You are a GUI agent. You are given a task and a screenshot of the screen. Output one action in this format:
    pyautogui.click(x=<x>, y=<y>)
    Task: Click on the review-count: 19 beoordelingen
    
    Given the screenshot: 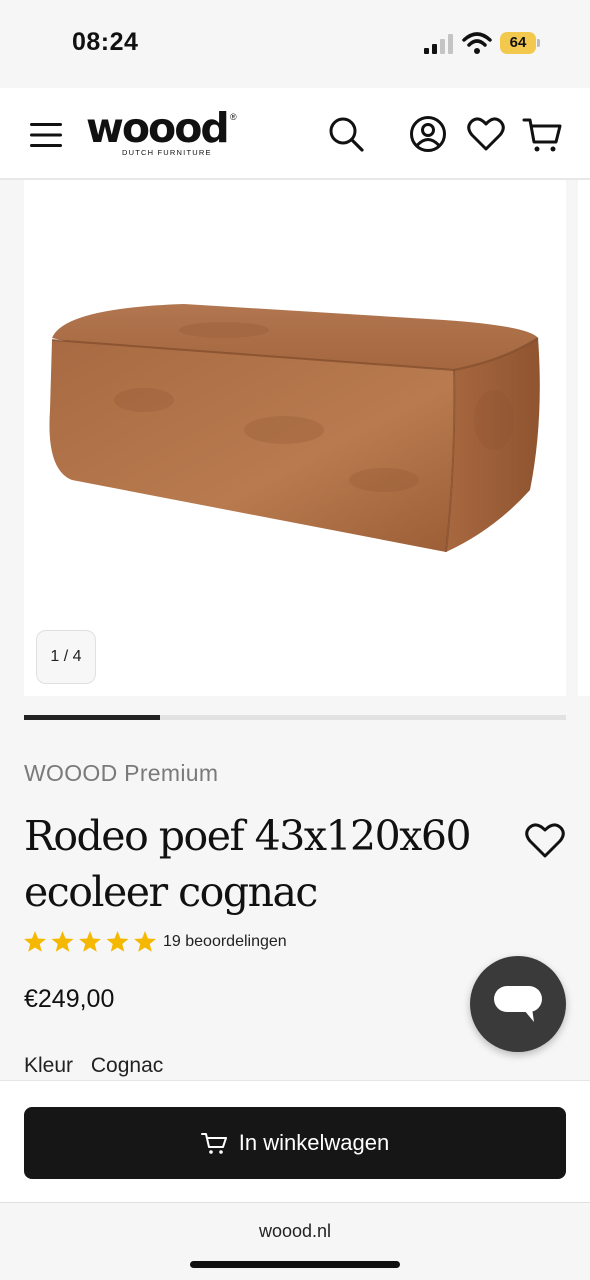 What is the action you would take?
    pyautogui.click(x=225, y=942)
    